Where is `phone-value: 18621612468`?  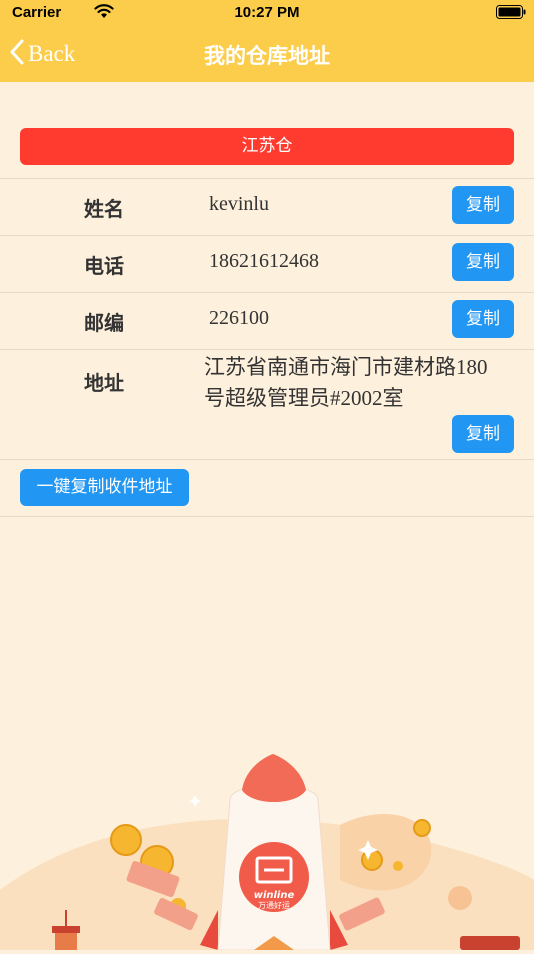
phone-value: 18621612468 is located at coordinates (264, 261).